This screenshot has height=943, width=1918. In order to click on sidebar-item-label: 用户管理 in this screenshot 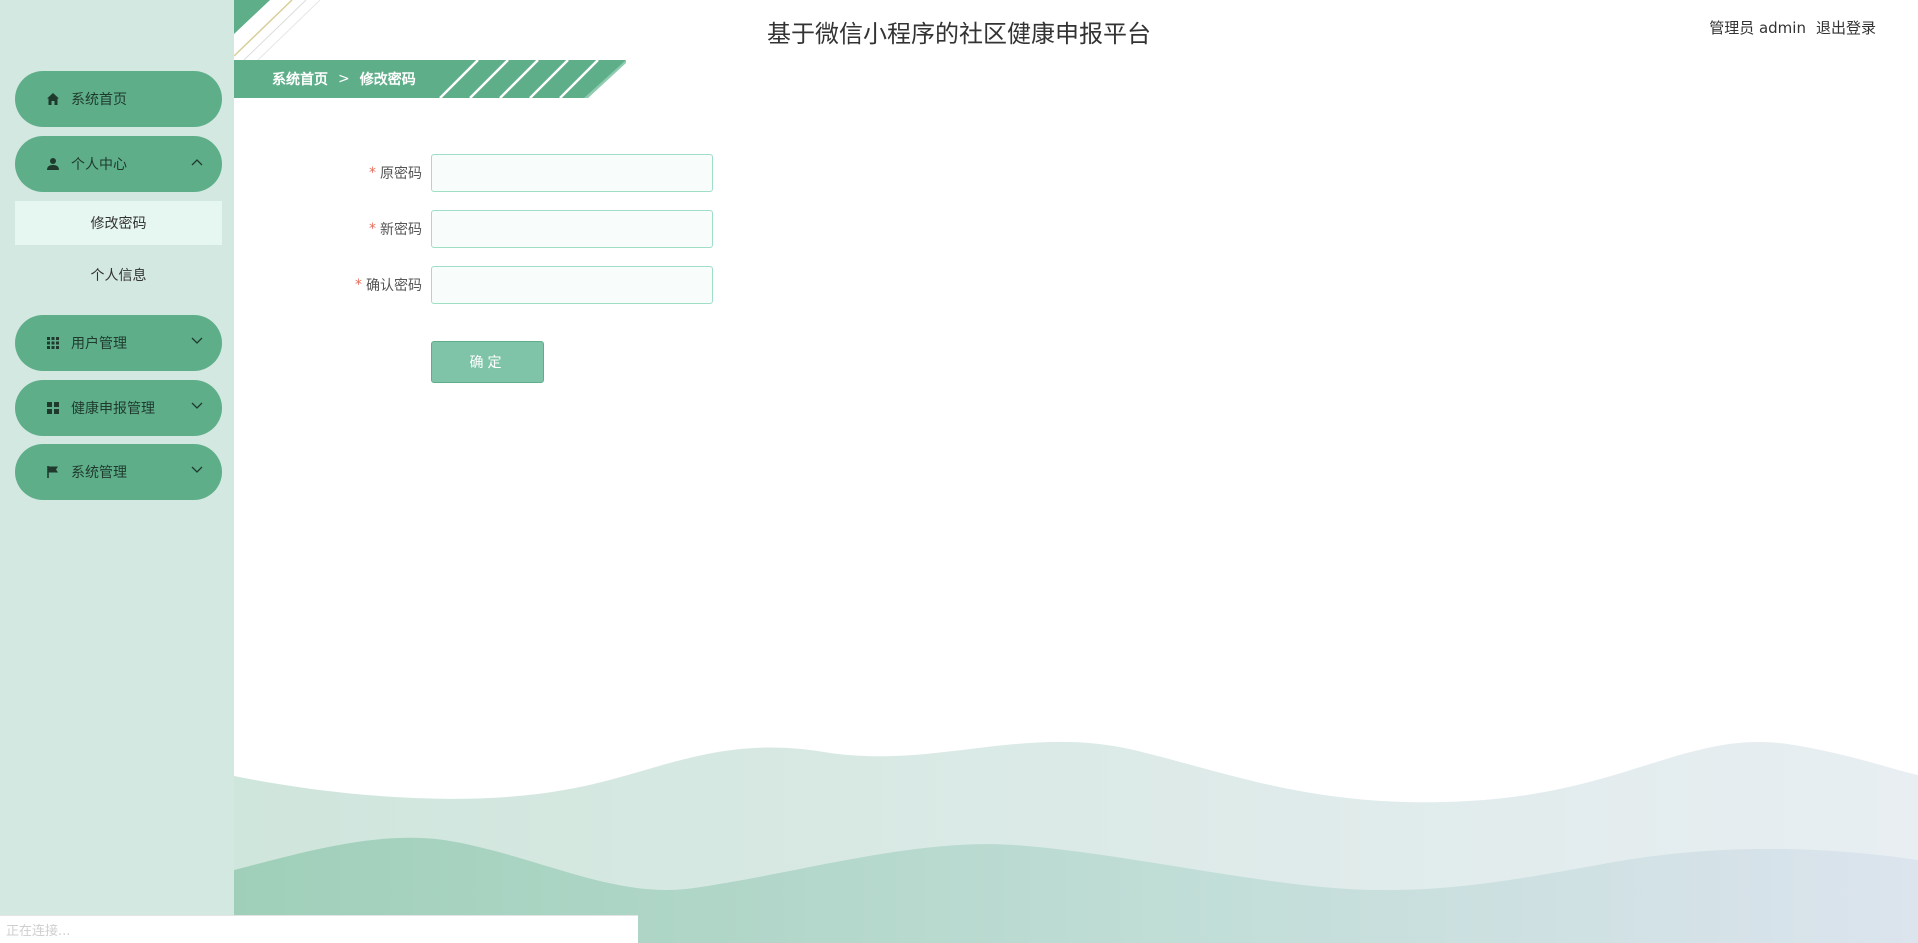, I will do `click(99, 344)`.